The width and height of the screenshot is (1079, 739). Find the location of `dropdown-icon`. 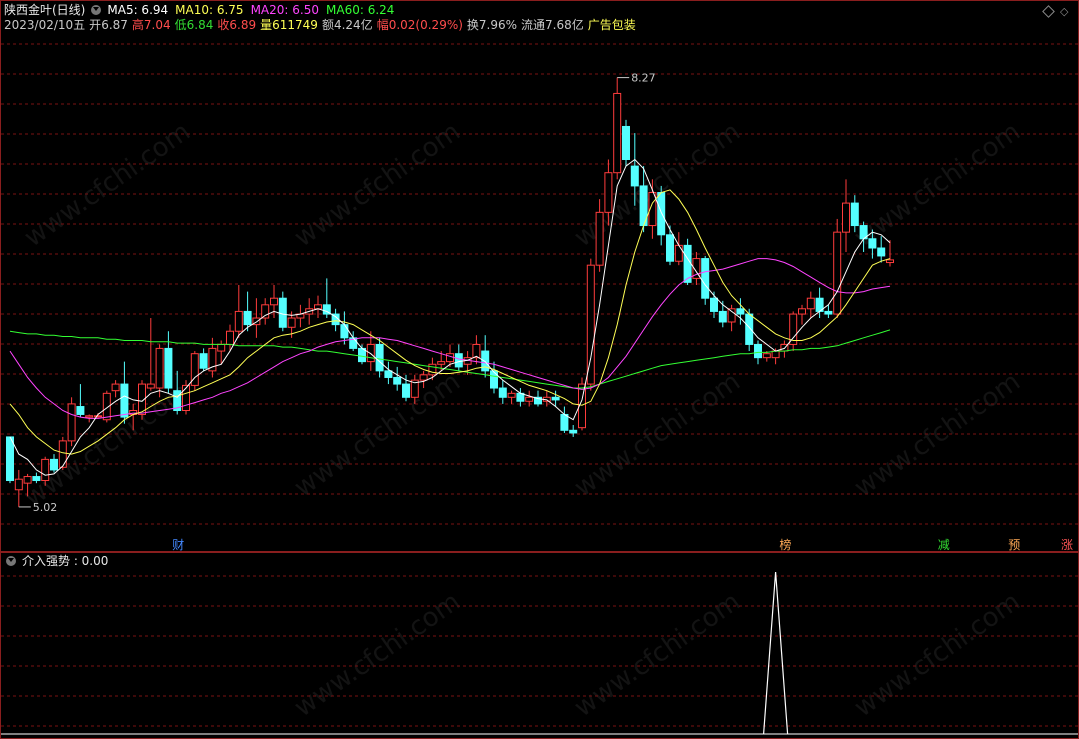

dropdown-icon is located at coordinates (96, 10).